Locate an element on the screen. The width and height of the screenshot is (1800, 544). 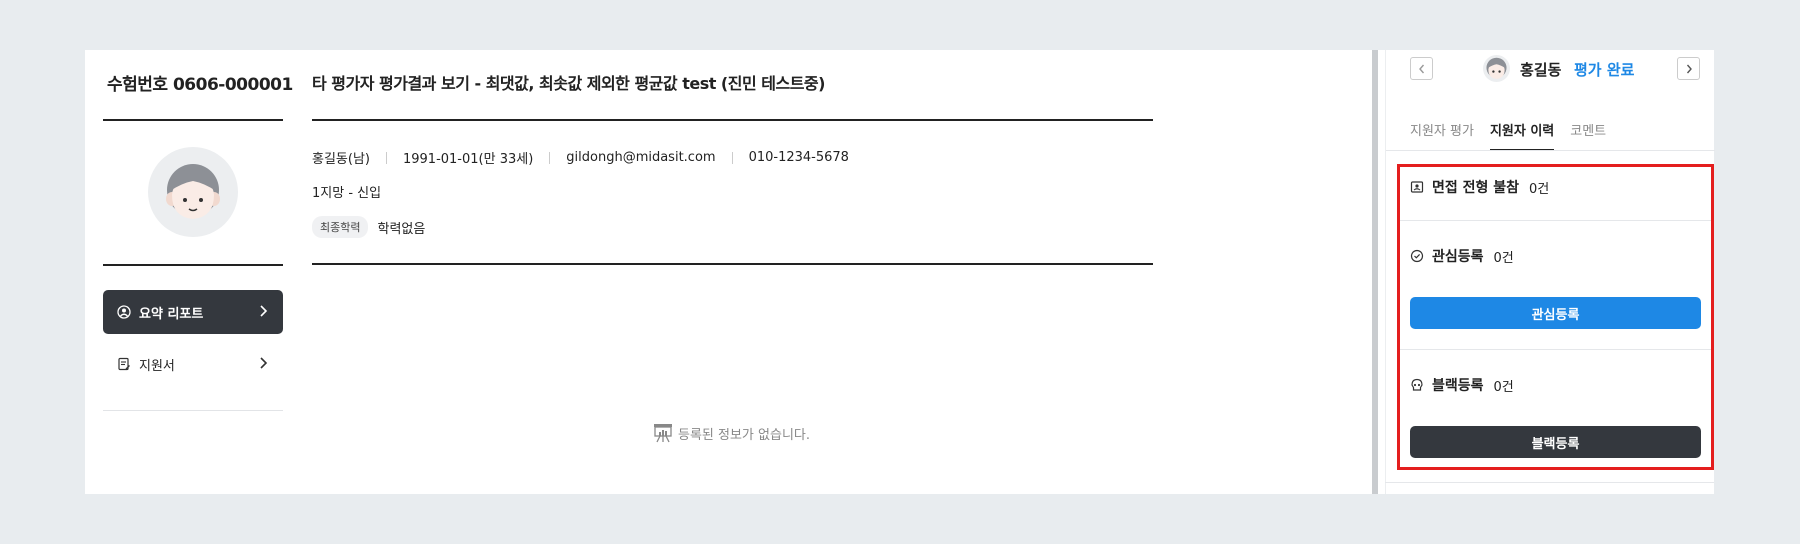
skull-icon is located at coordinates (1417, 385).